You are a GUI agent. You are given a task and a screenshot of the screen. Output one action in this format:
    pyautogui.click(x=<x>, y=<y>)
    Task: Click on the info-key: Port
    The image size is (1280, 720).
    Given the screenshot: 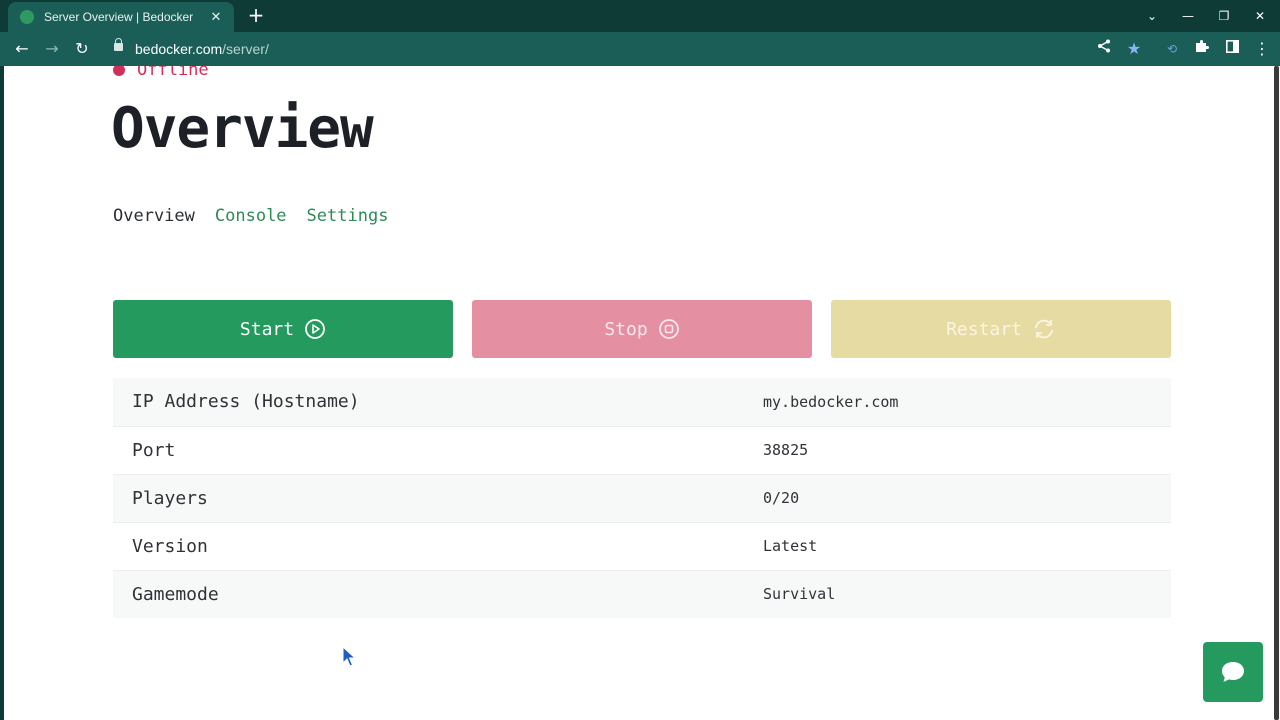 What is the action you would take?
    pyautogui.click(x=438, y=449)
    